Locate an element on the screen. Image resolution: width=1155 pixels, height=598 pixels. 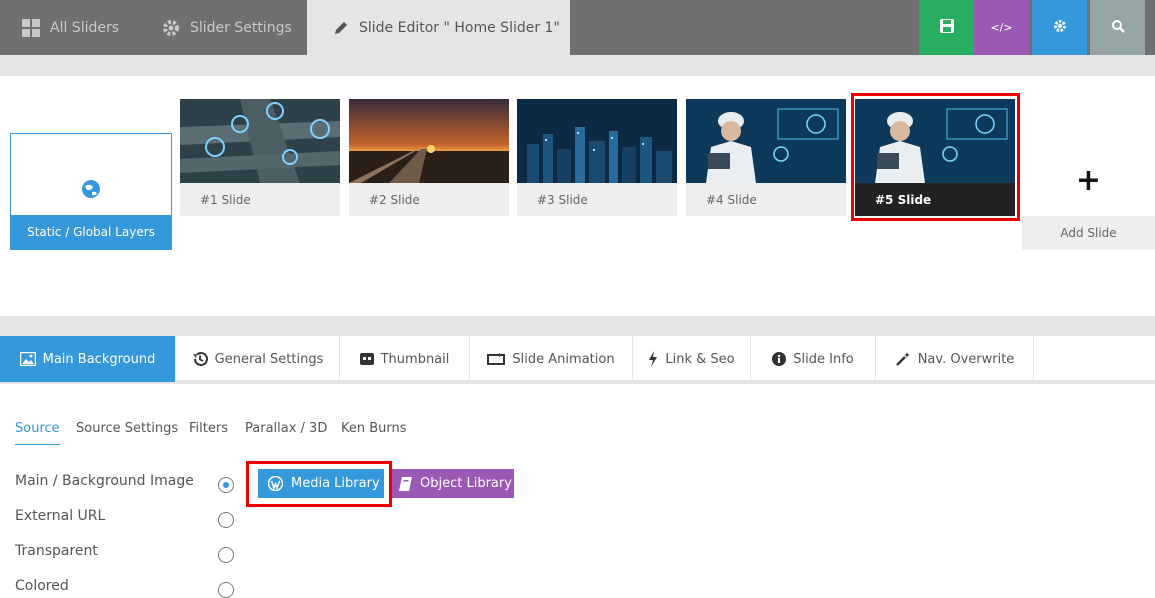
plus-icon: + is located at coordinates (1088, 180).